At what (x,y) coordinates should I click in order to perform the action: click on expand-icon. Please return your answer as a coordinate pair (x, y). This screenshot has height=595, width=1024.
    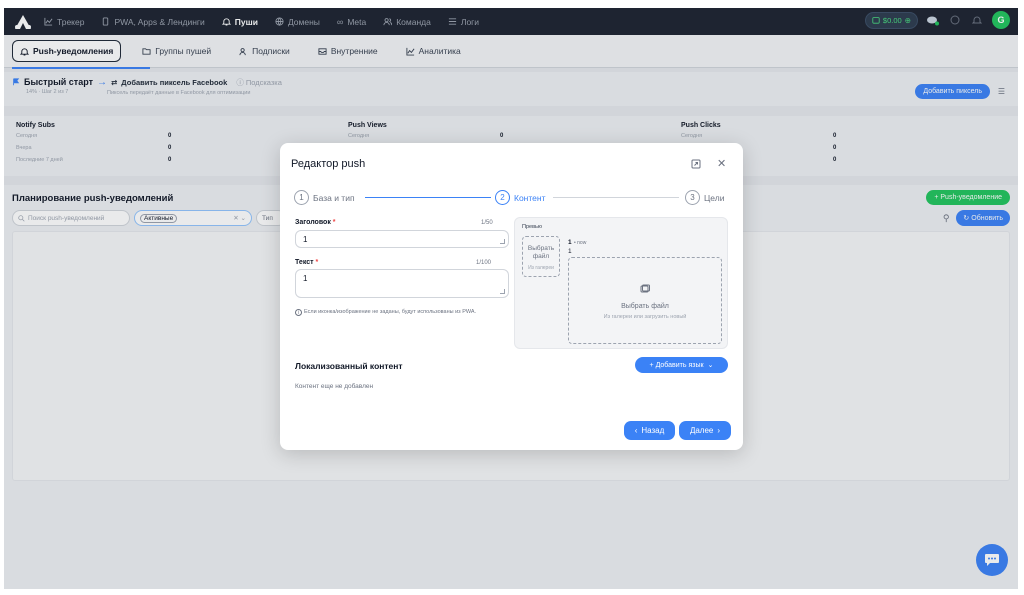
    Looking at the image, I should click on (696, 164).